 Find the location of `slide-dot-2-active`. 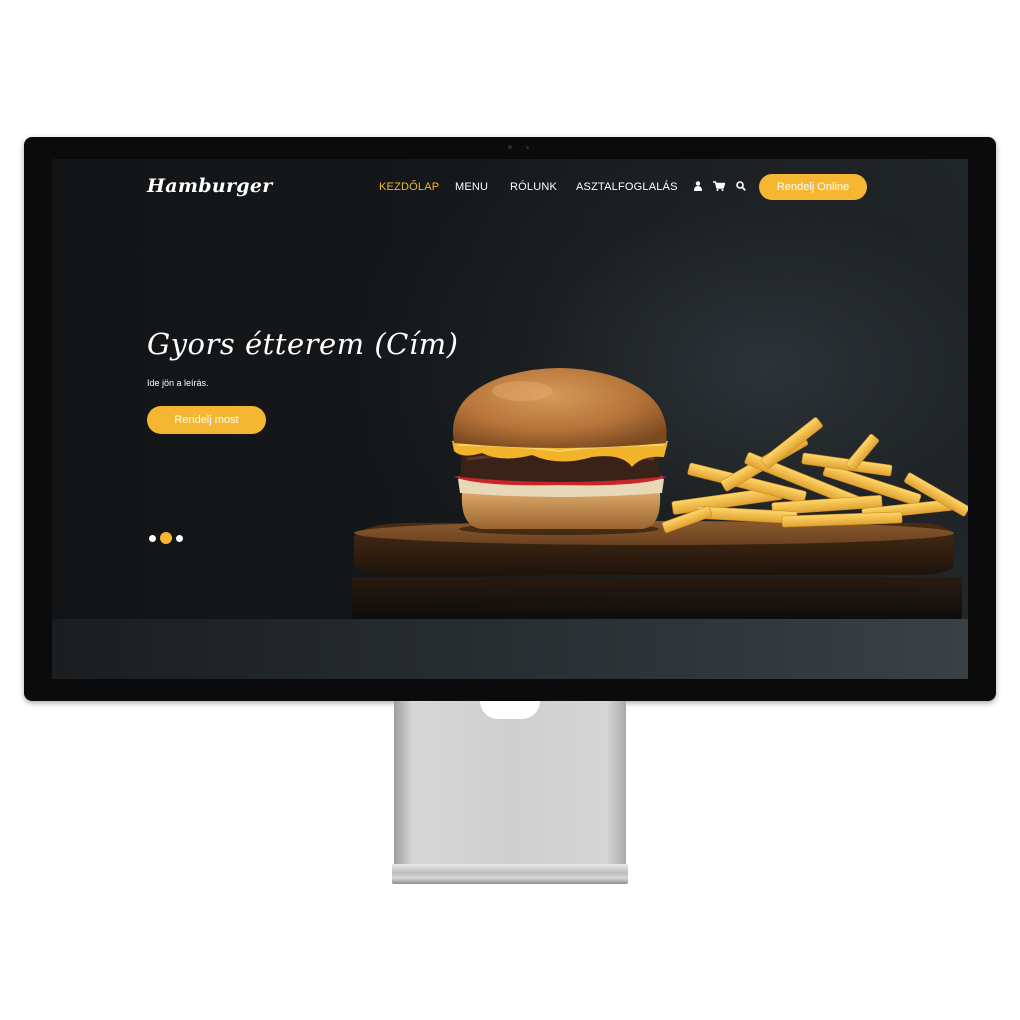

slide-dot-2-active is located at coordinates (166, 538).